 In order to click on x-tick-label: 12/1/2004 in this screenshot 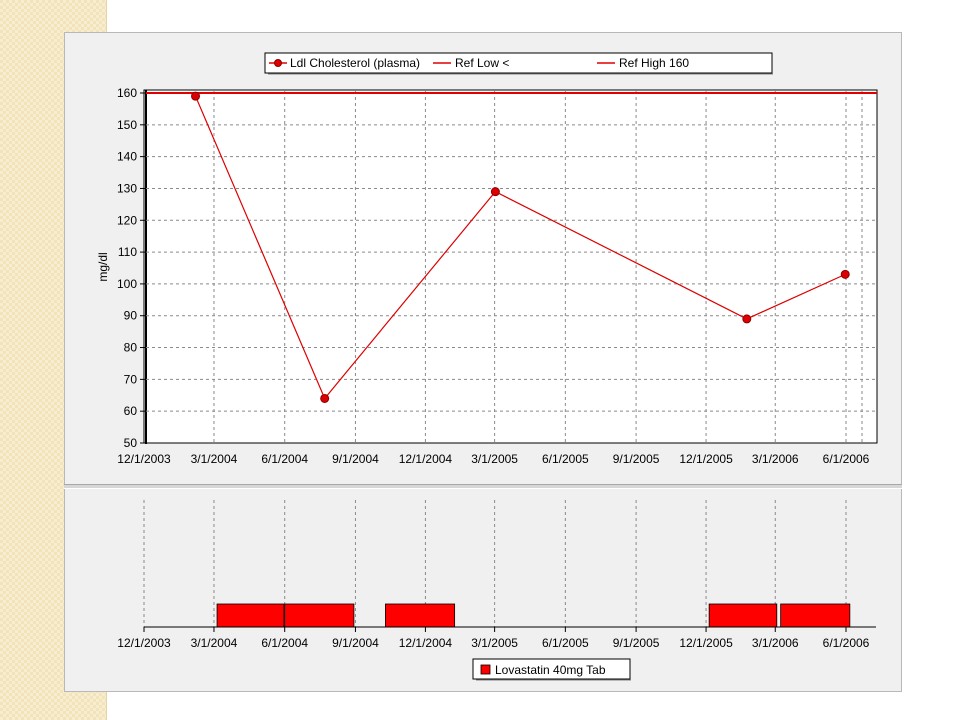, I will do `click(426, 459)`.